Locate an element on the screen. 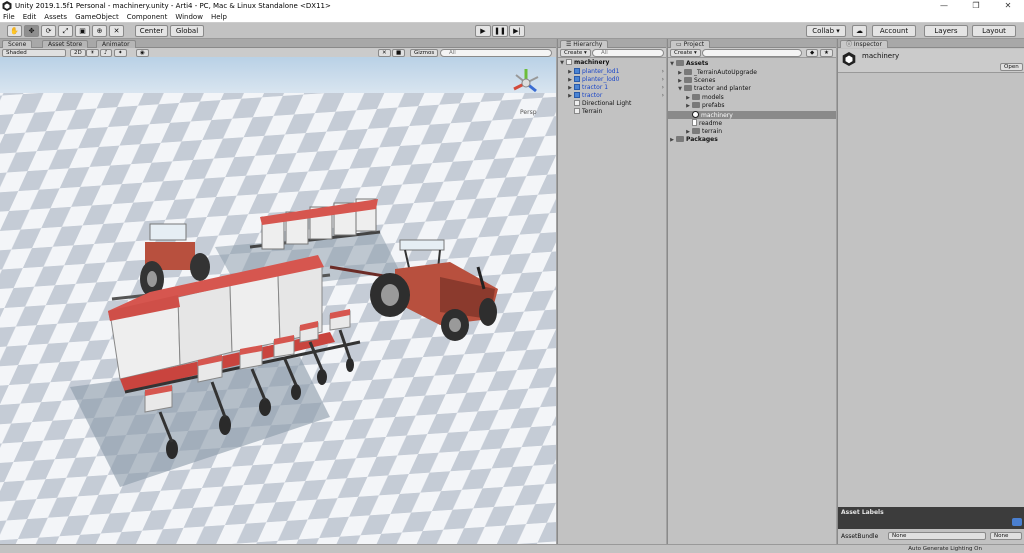 This screenshot has height=553, width=1024. tools-toggle: ✕ is located at coordinates (384, 53).